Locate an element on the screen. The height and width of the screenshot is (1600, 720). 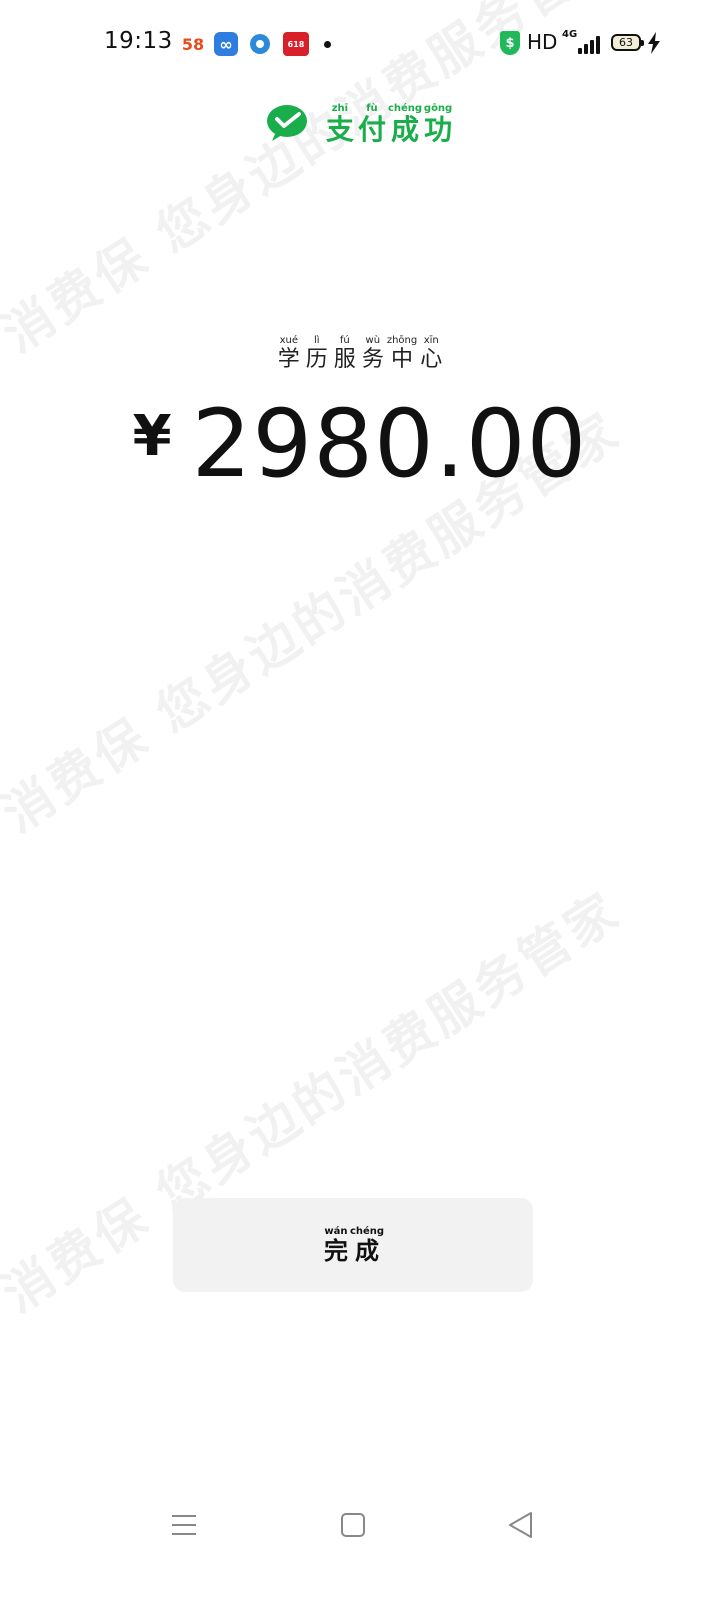
merchant-char: xué 学 is located at coordinates (289, 353).